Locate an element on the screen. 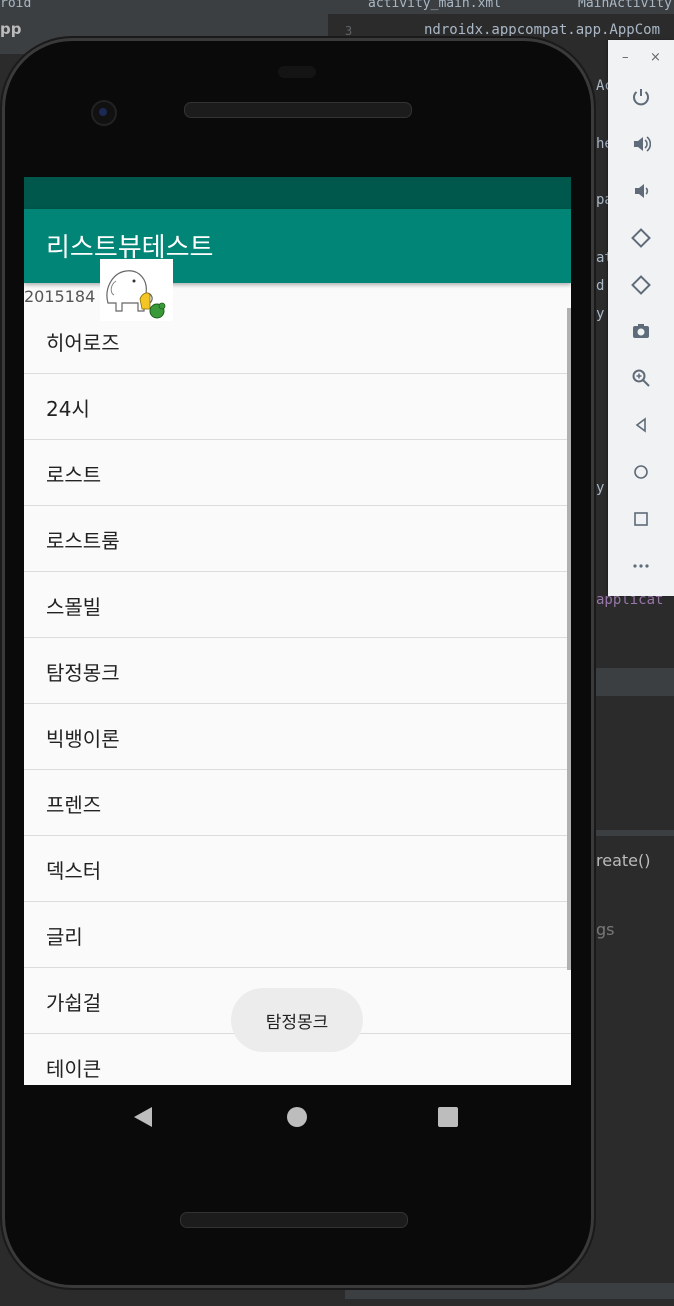 The width and height of the screenshot is (674, 1306). list-item: 덱스터 is located at coordinates (297, 869).